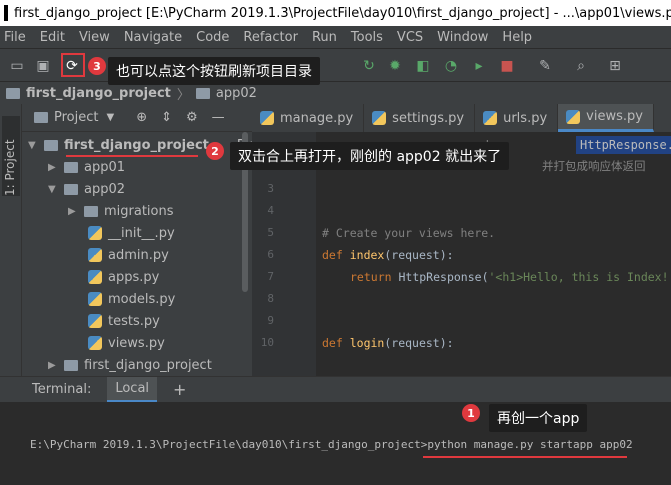 The image size is (671, 485). I want to click on wrench-icon: ✎, so click(545, 66).